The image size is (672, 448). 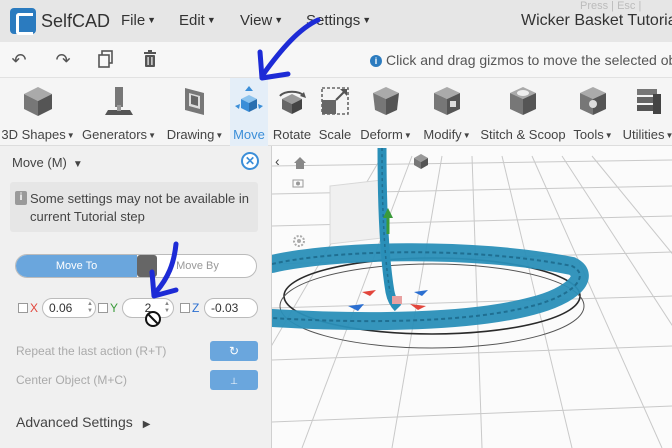 What do you see at coordinates (76, 266) in the screenshot?
I see `tab-move-to: Move To` at bounding box center [76, 266].